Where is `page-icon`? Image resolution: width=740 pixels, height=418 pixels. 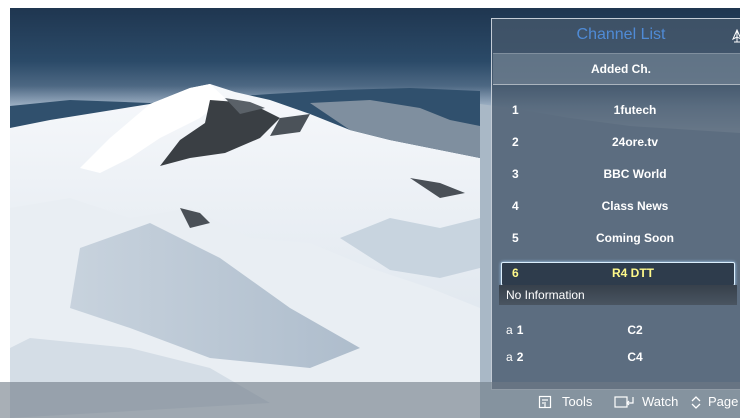
page-icon is located at coordinates (696, 402).